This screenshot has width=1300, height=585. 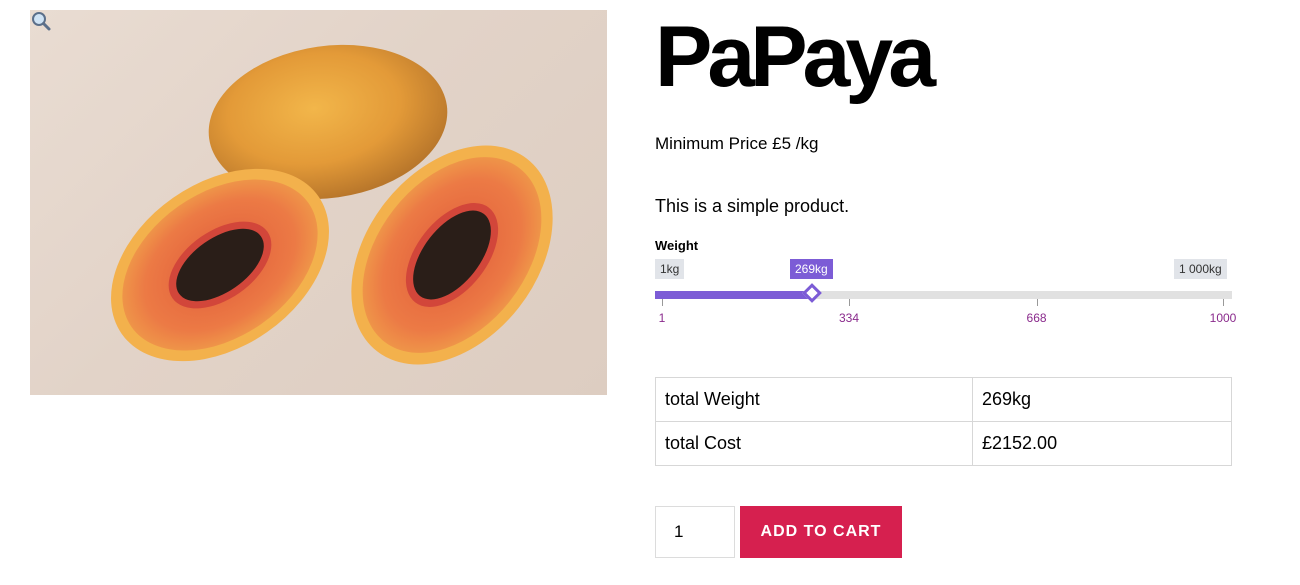 What do you see at coordinates (737, 143) in the screenshot?
I see `minimum-price: Minimum Price £5 /kg` at bounding box center [737, 143].